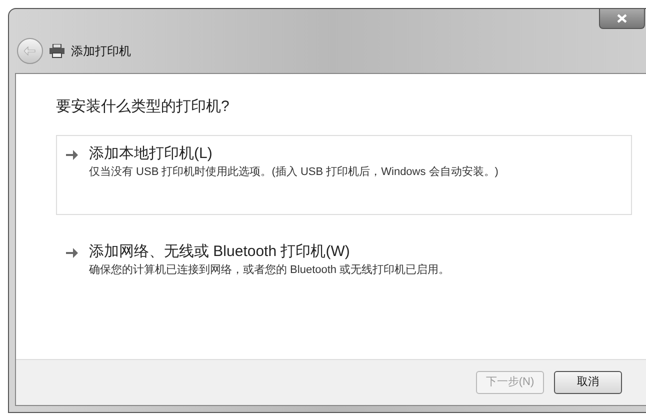  What do you see at coordinates (57, 51) in the screenshot?
I see `printer-icon` at bounding box center [57, 51].